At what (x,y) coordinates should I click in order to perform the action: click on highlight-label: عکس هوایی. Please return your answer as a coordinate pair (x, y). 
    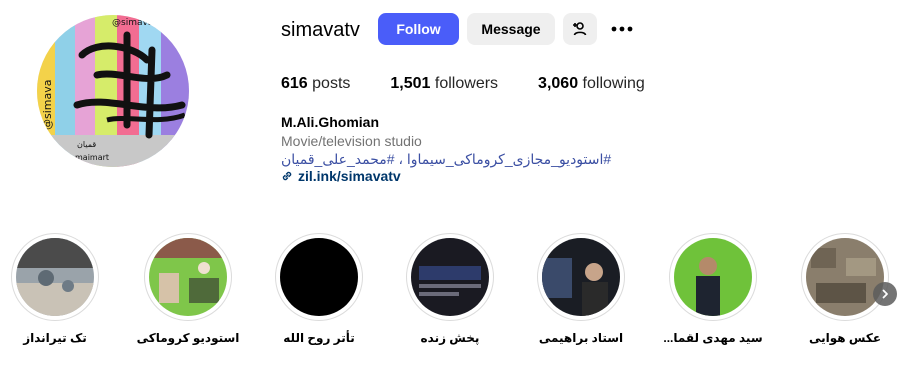
    Looking at the image, I should click on (845, 338).